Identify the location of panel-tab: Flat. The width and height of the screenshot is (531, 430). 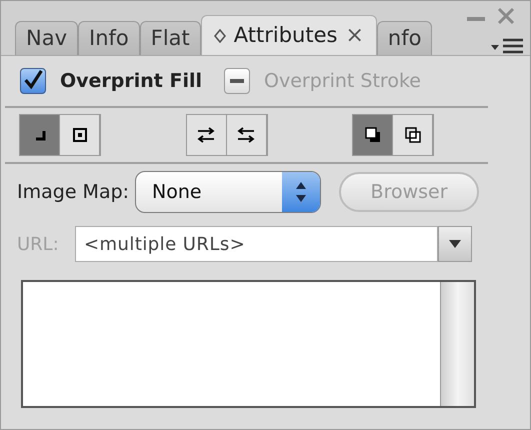
(170, 38).